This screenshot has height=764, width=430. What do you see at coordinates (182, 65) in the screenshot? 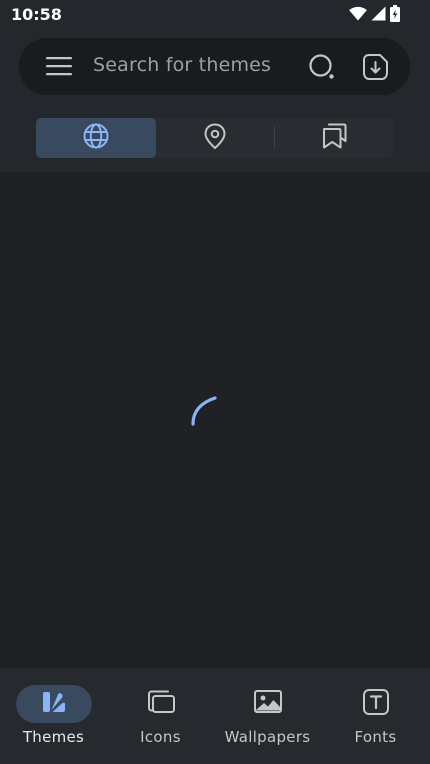
I see `search-input: Search for themes` at bounding box center [182, 65].